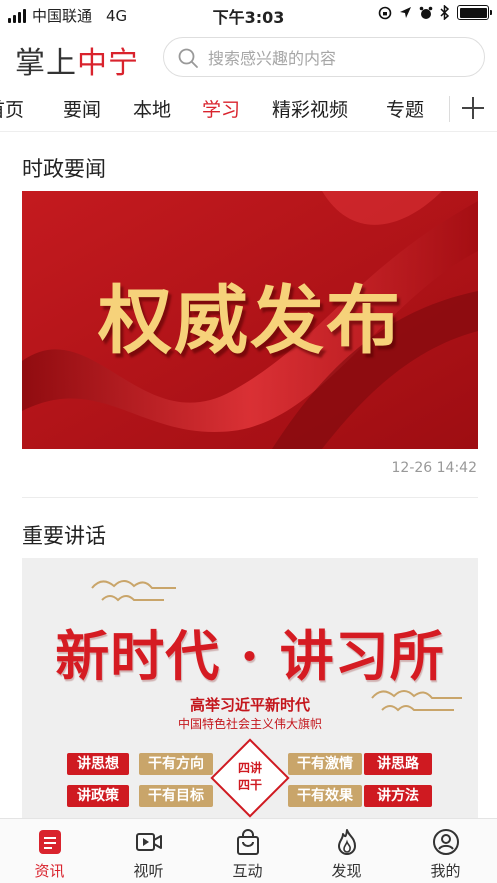 Image resolution: width=497 pixels, height=883 pixels. I want to click on tab-divider, so click(449, 109).